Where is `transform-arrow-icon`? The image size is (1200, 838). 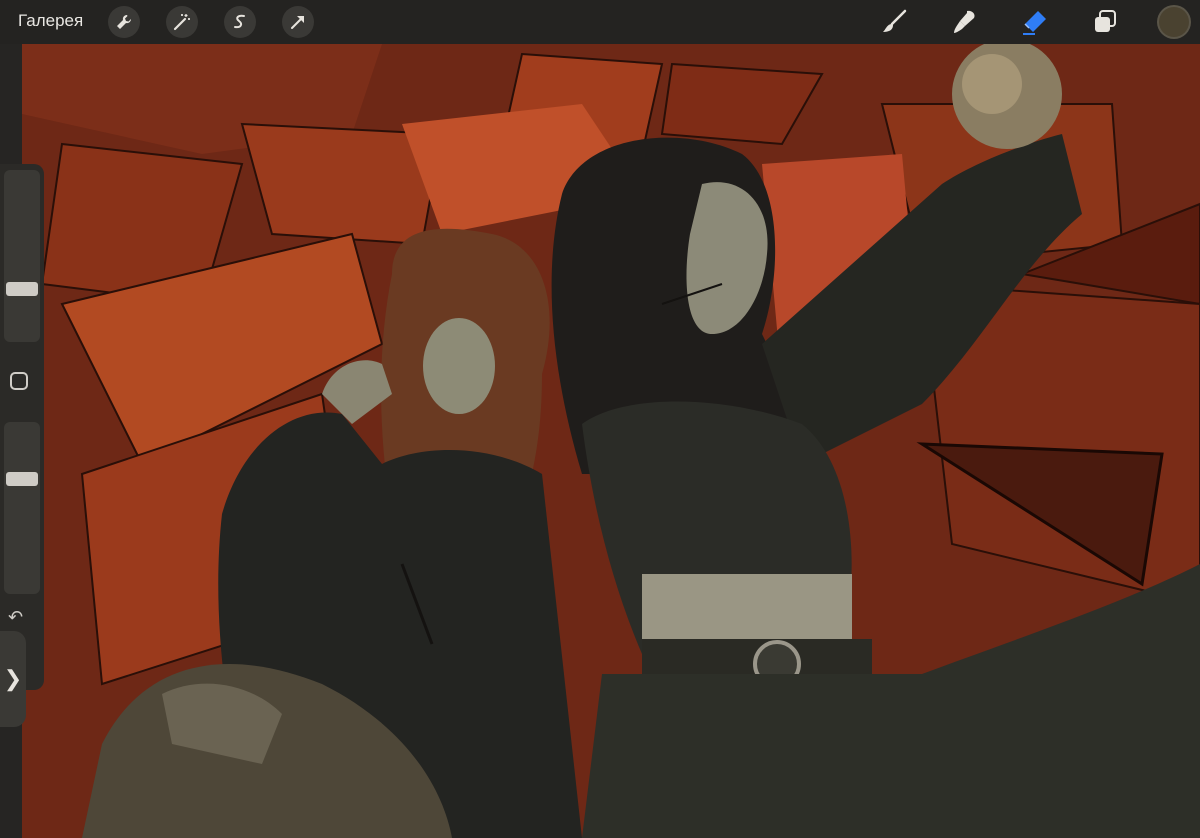 transform-arrow-icon is located at coordinates (297, 22).